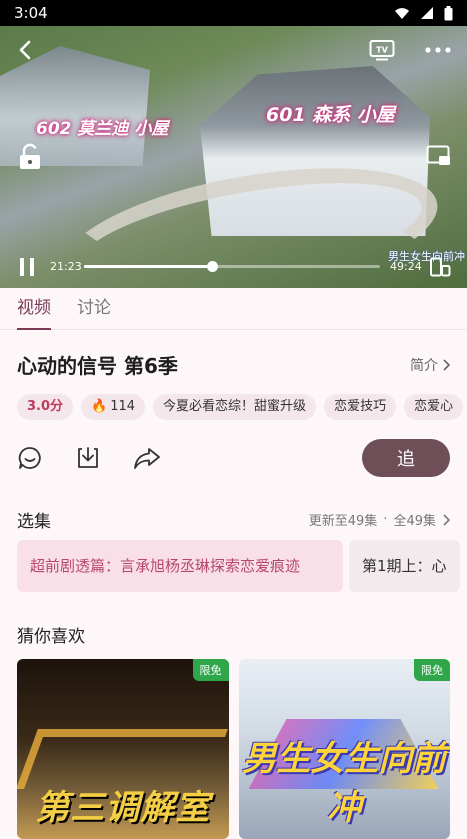 This screenshot has height=839, width=467. I want to click on episodes-update-status: 更新至49集, so click(343, 521).